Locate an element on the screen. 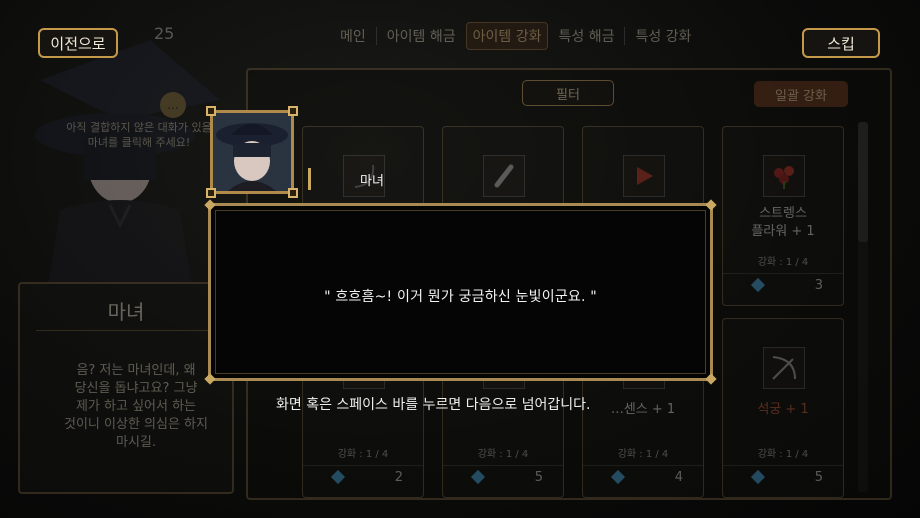  cost-row: 4 is located at coordinates (643, 477).